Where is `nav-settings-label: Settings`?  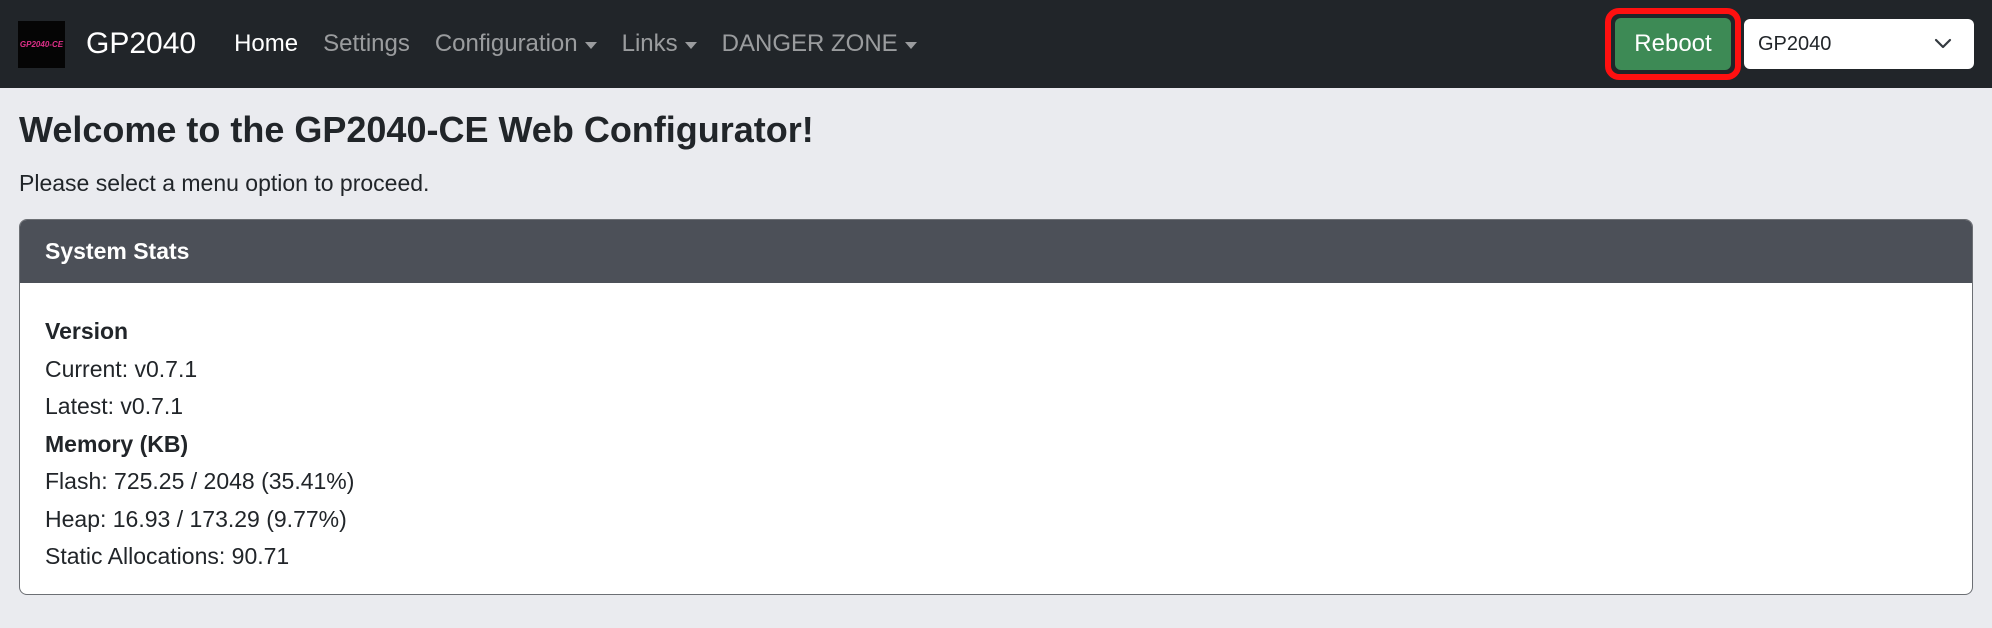 nav-settings-label: Settings is located at coordinates (366, 43).